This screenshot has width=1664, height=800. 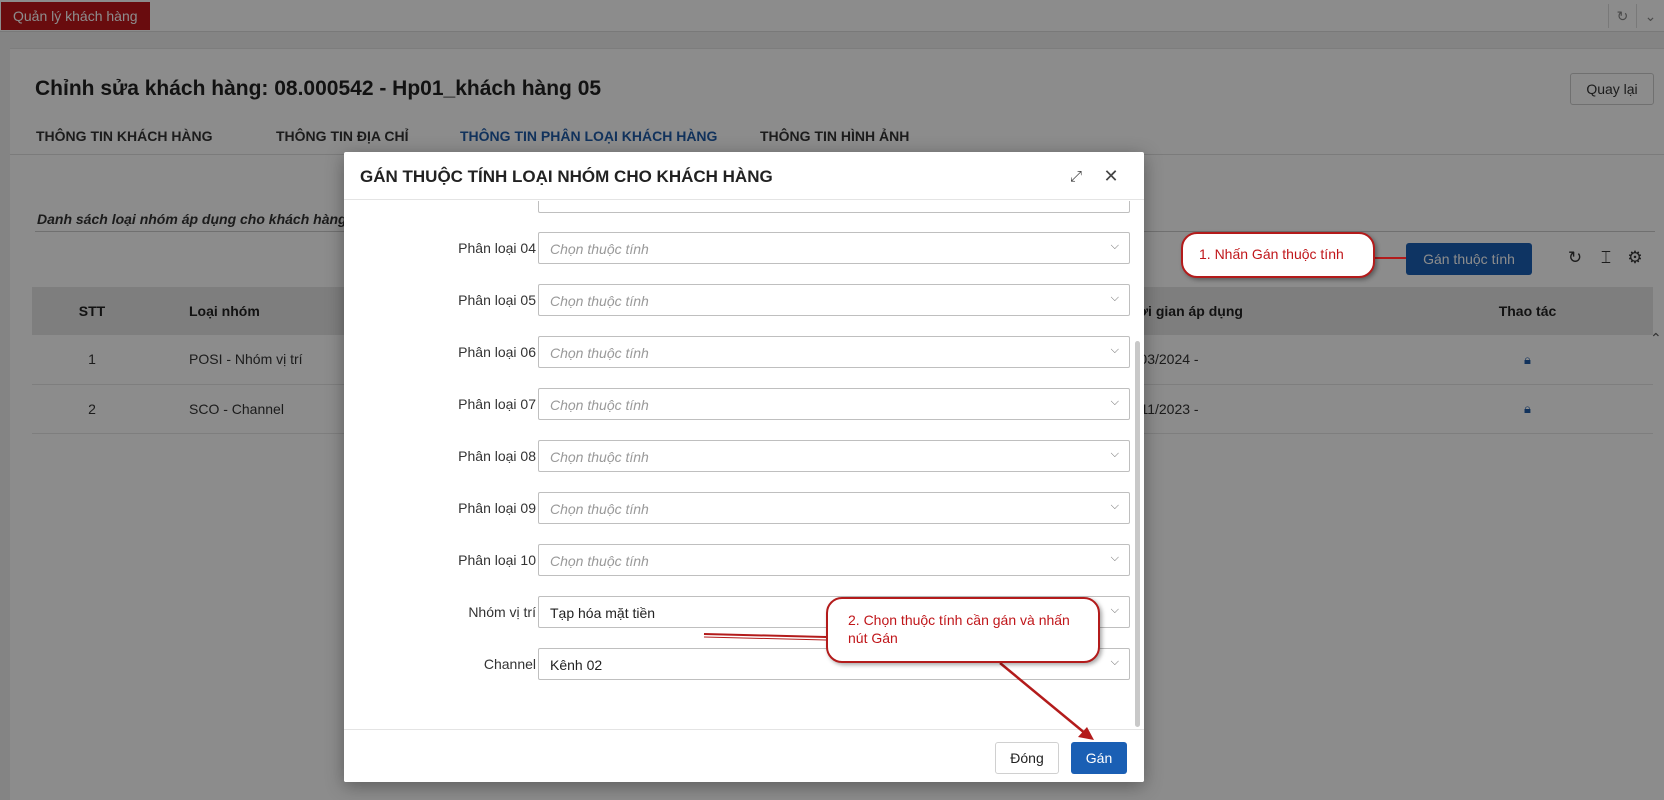 I want to click on field-label: Phân loại 09, so click(x=497, y=508).